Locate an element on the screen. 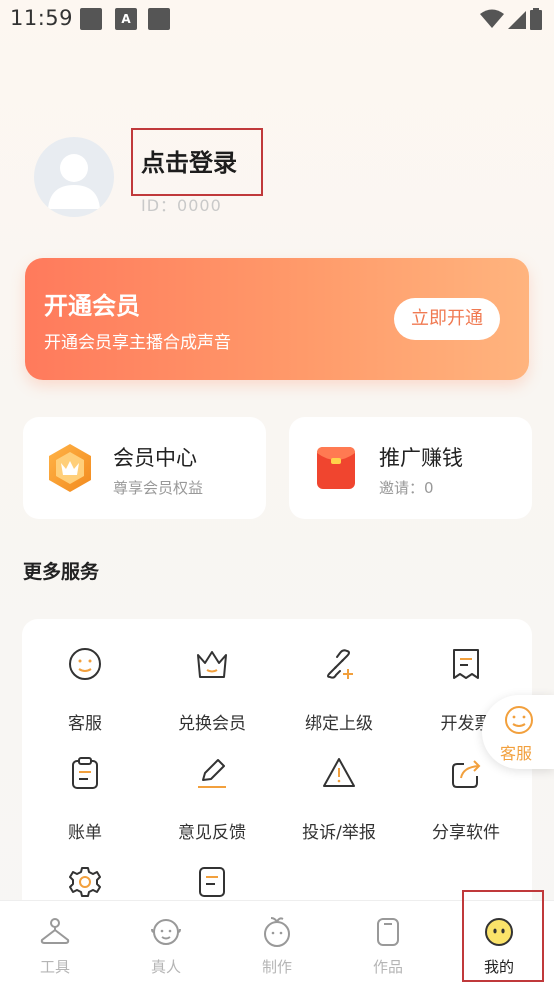 This screenshot has width=554, height=984. wifi-icon is located at coordinates (492, 18).